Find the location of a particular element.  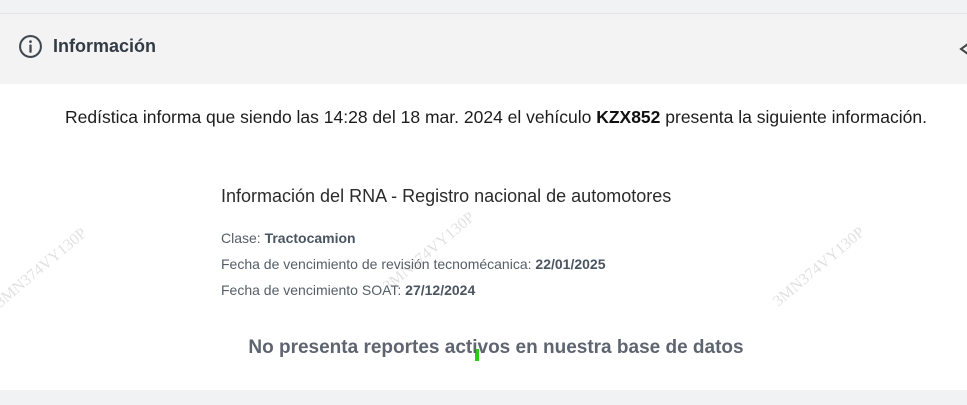

field-label: Fecha de vencimiento SOAT: is located at coordinates (313, 290).